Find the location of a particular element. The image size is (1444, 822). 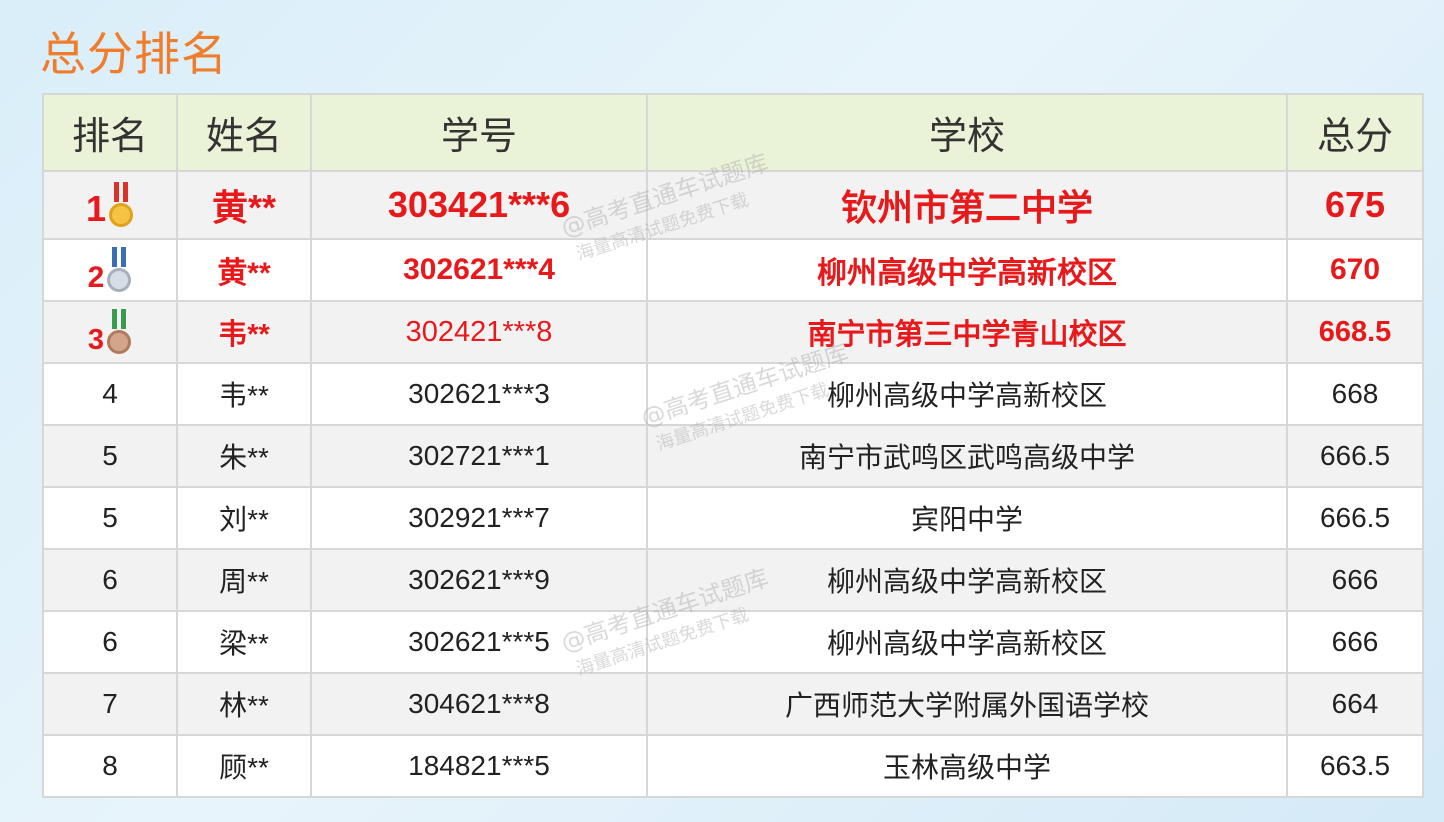

cell-student-id: 304621***8 is located at coordinates (479, 704).